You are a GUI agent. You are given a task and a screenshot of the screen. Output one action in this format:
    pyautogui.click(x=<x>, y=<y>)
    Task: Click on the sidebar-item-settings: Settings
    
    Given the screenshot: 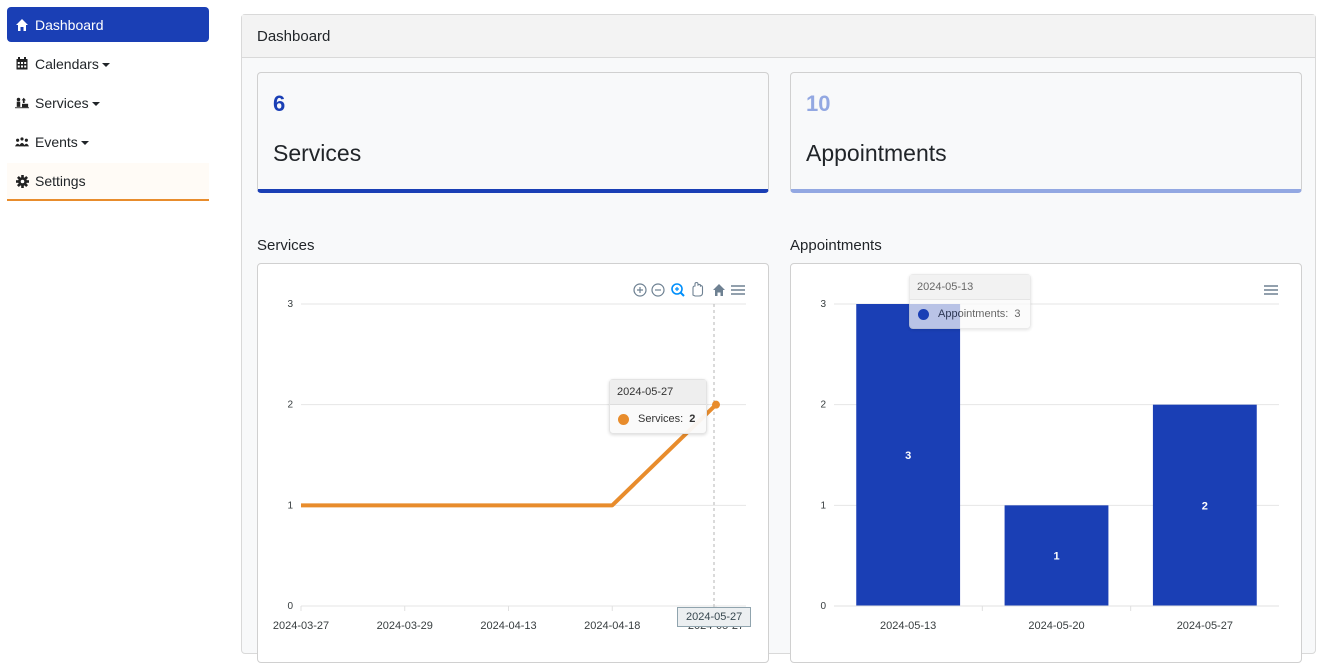 What is the action you would take?
    pyautogui.click(x=108, y=182)
    